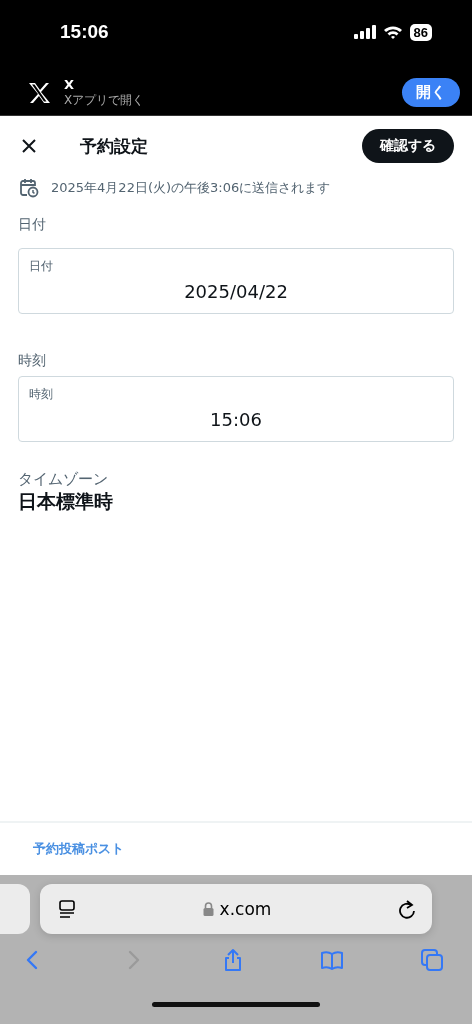  Describe the element at coordinates (70, 84) in the screenshot. I see `app-name: X` at that location.